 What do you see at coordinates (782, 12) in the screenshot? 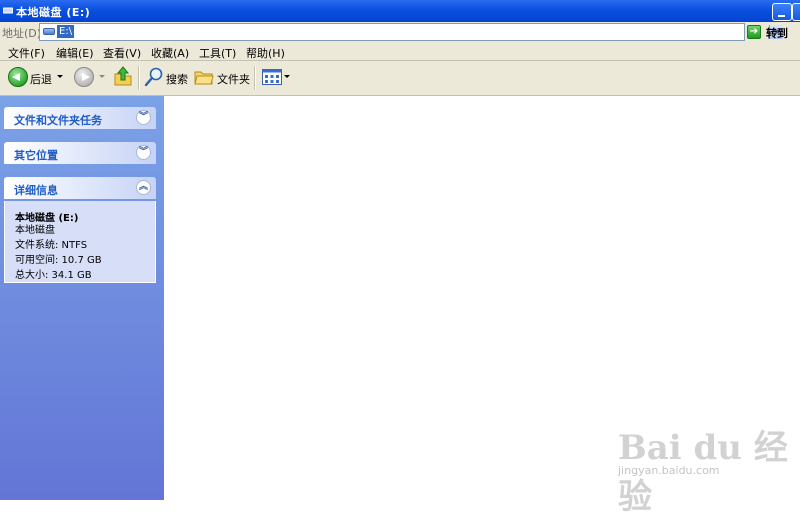
I see `minimize-button` at bounding box center [782, 12].